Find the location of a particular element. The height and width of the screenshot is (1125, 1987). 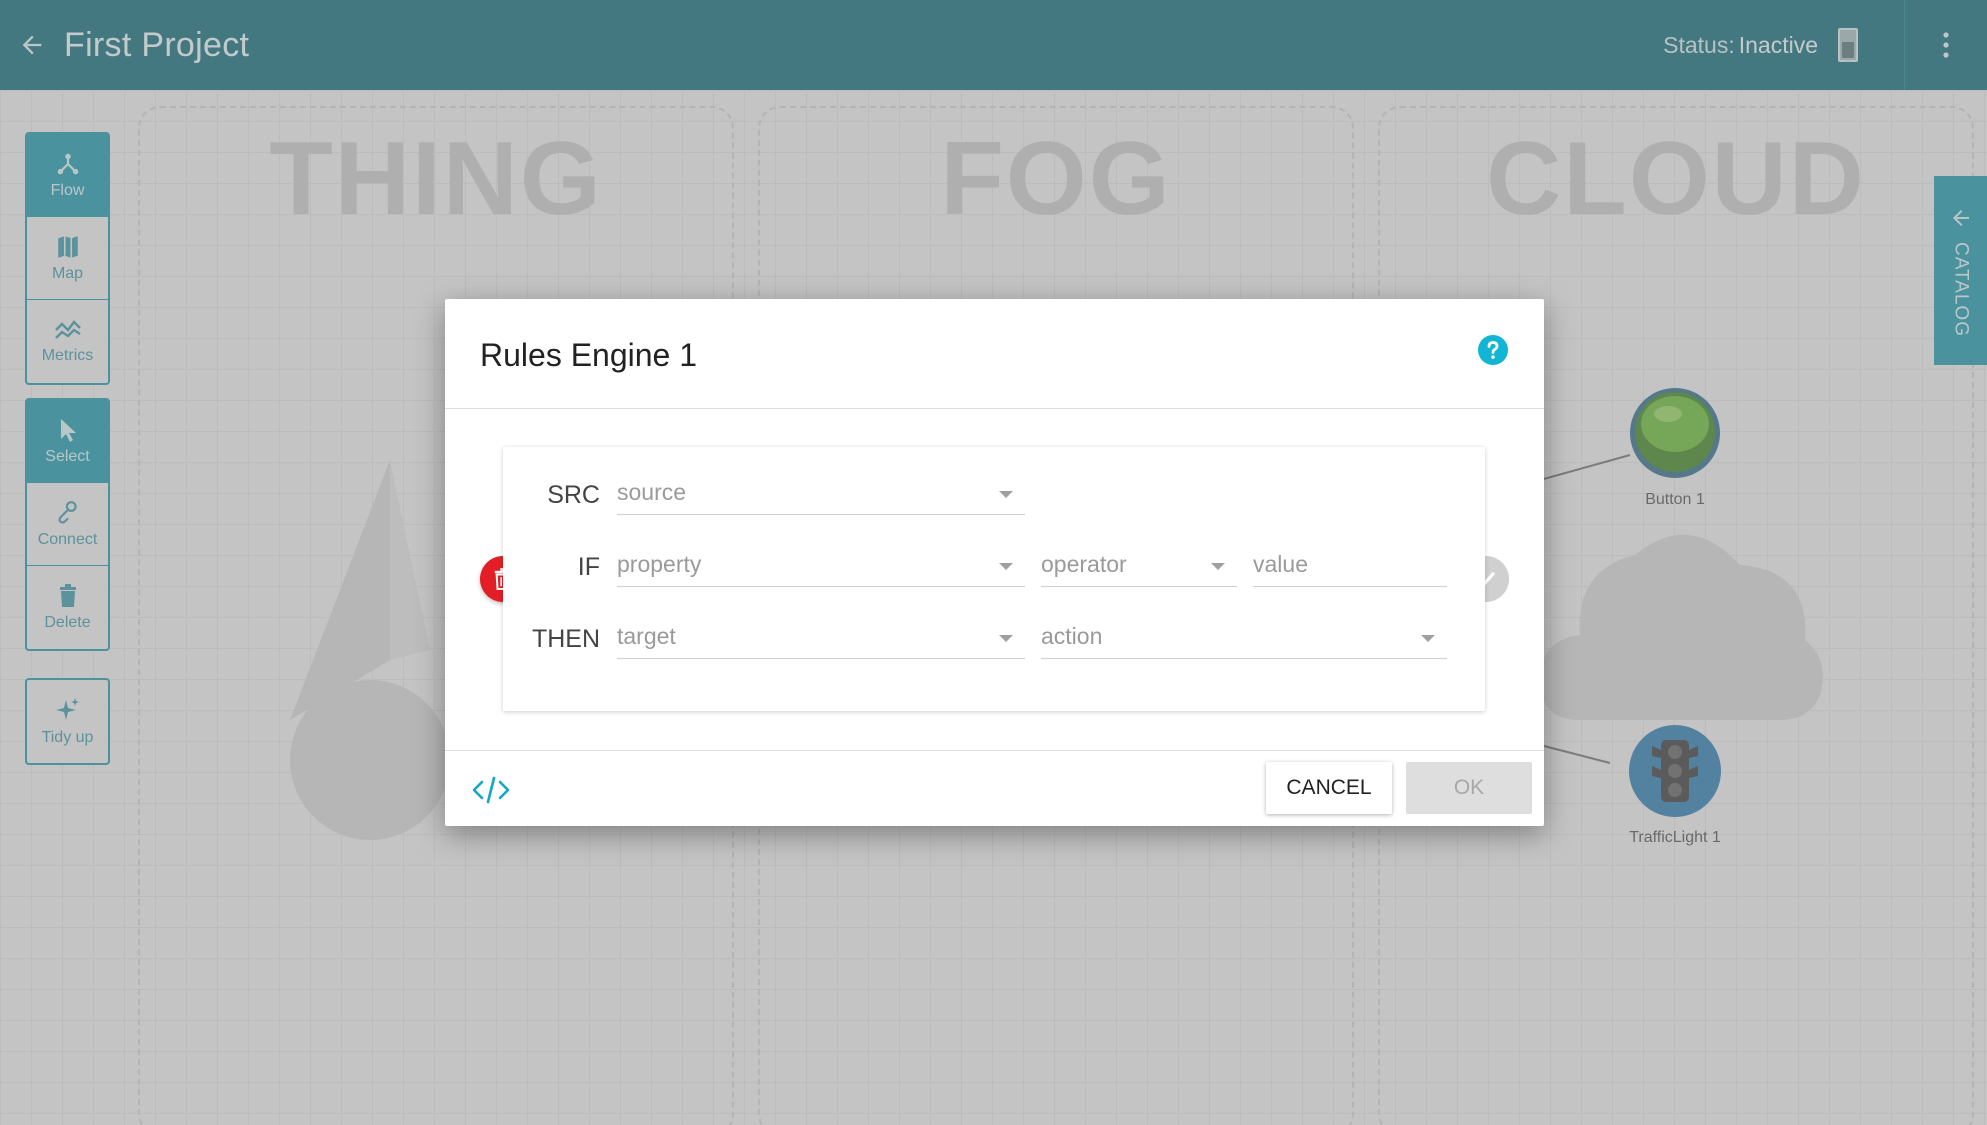

if-label: IF is located at coordinates (588, 567).